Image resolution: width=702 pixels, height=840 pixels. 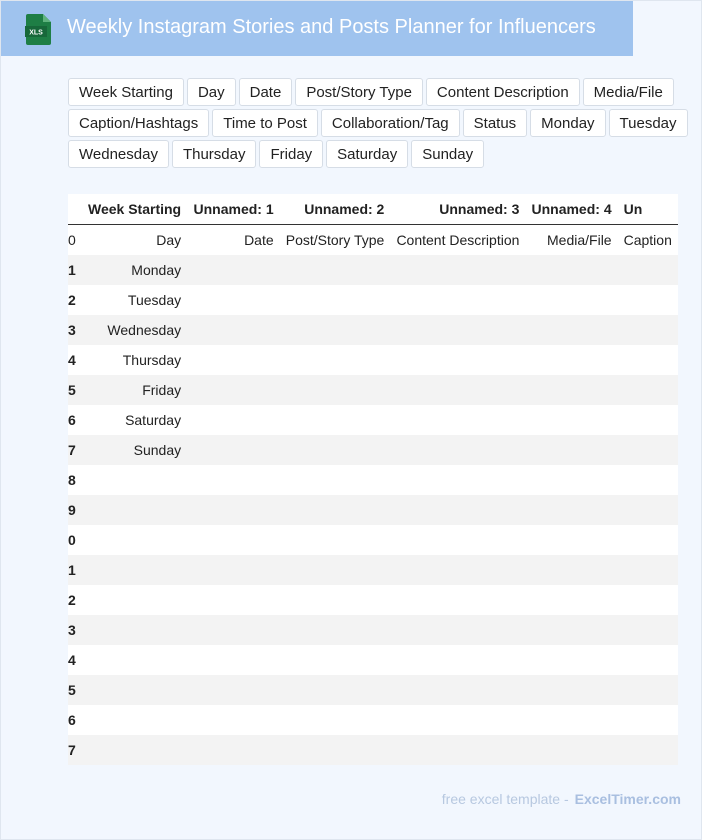 I want to click on column-header: Unnamed: 4, so click(x=571, y=209).